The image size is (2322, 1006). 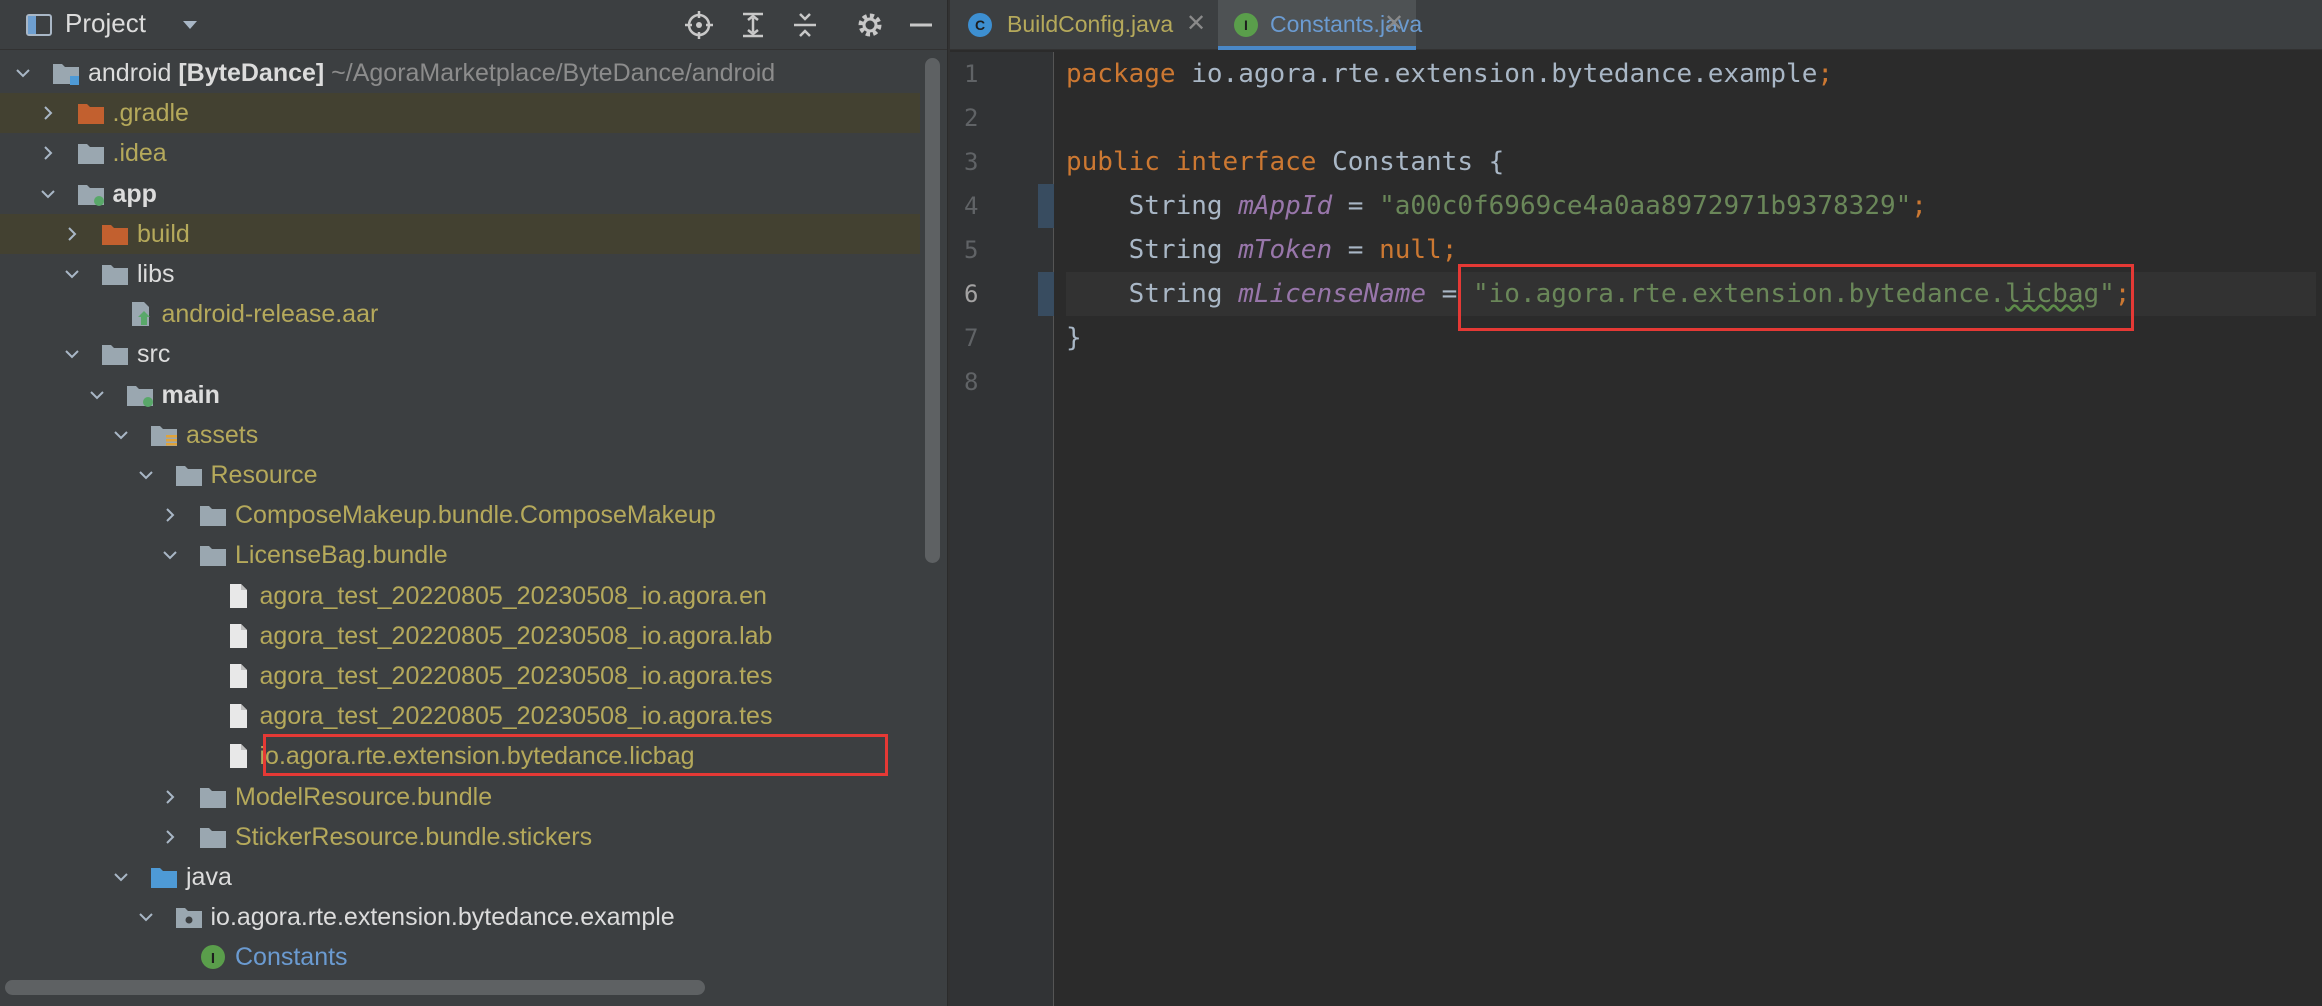 What do you see at coordinates (264, 475) in the screenshot?
I see `tree-item-label: Resource` at bounding box center [264, 475].